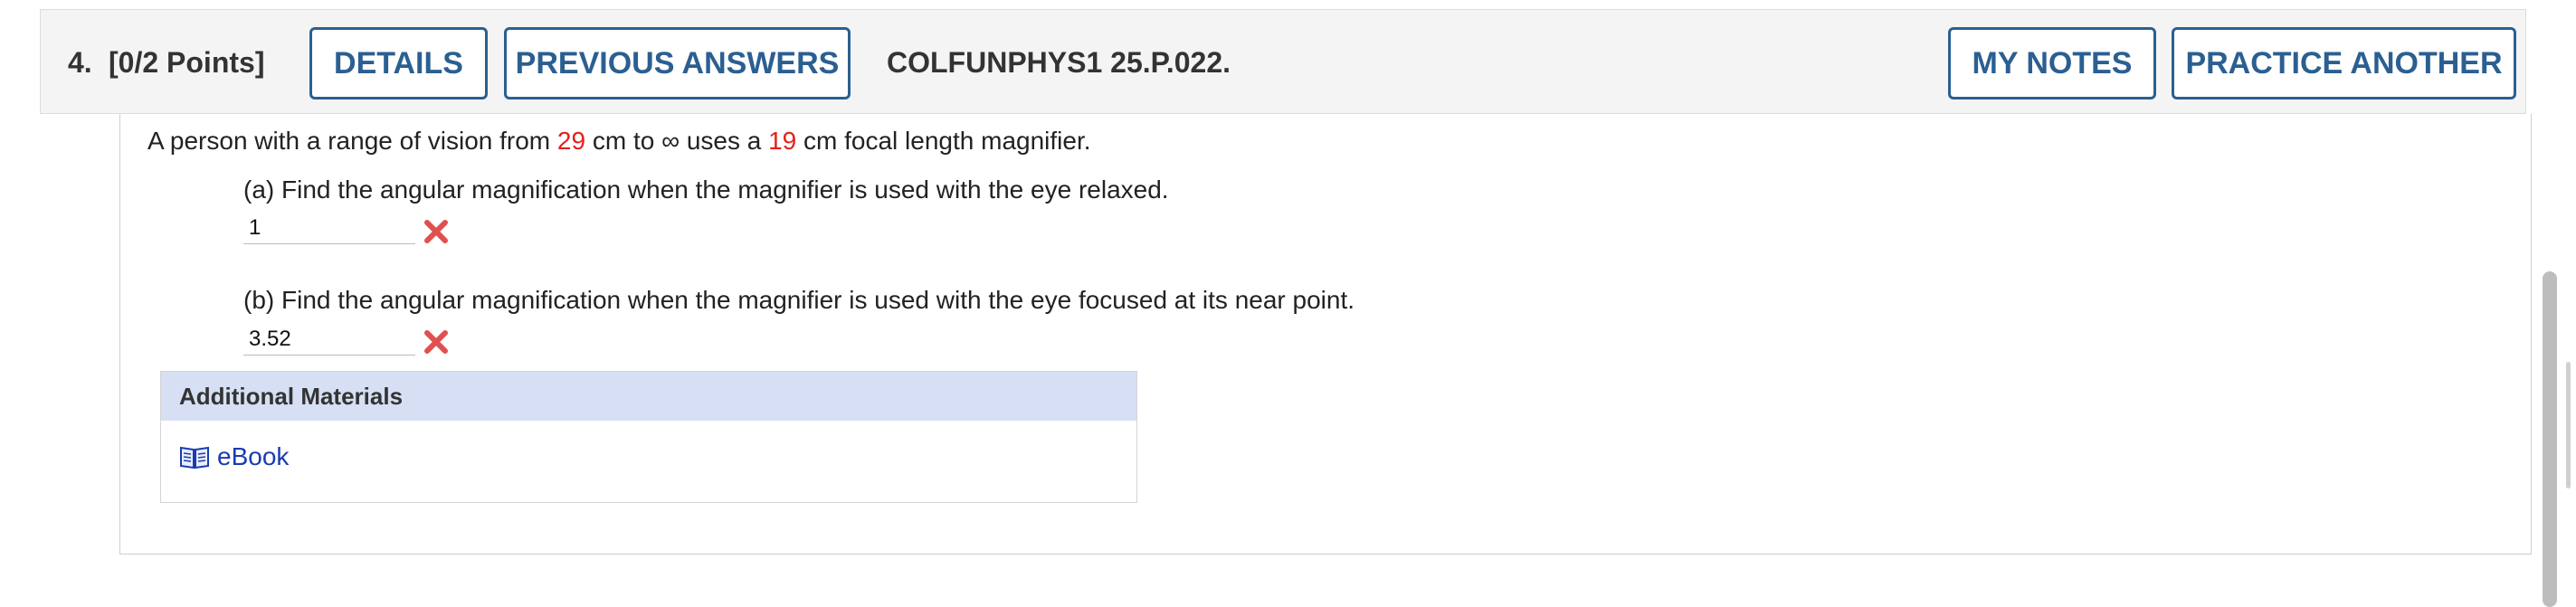 The width and height of the screenshot is (2576, 607). What do you see at coordinates (352, 141) in the screenshot?
I see `problem-text-1: A person with a range of vision from` at bounding box center [352, 141].